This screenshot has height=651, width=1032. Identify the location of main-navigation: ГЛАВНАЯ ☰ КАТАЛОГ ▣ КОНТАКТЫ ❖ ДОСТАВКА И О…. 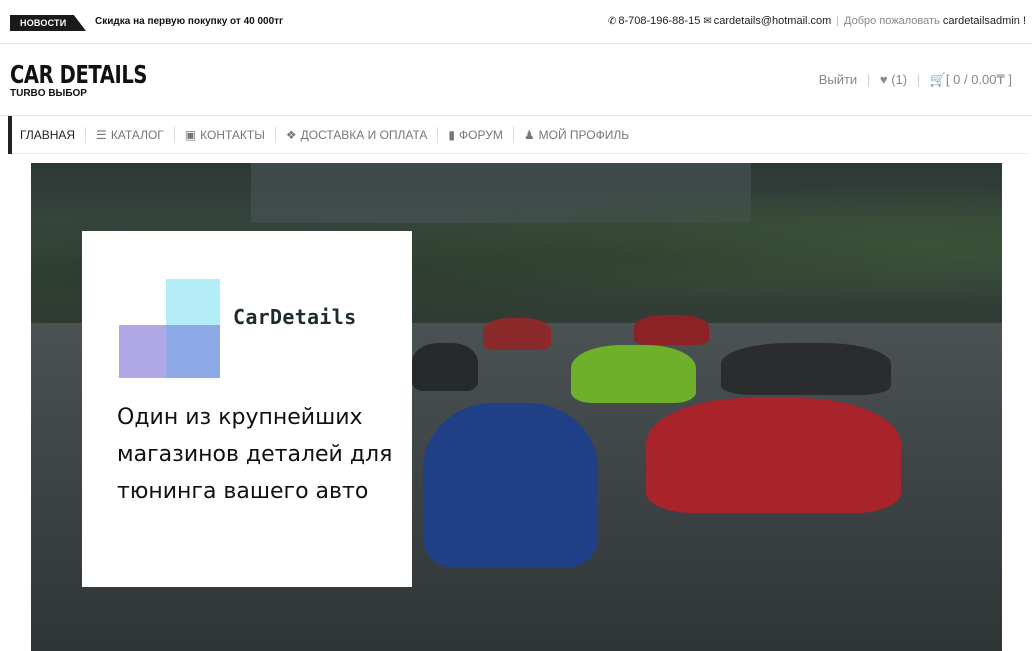
(518, 135).